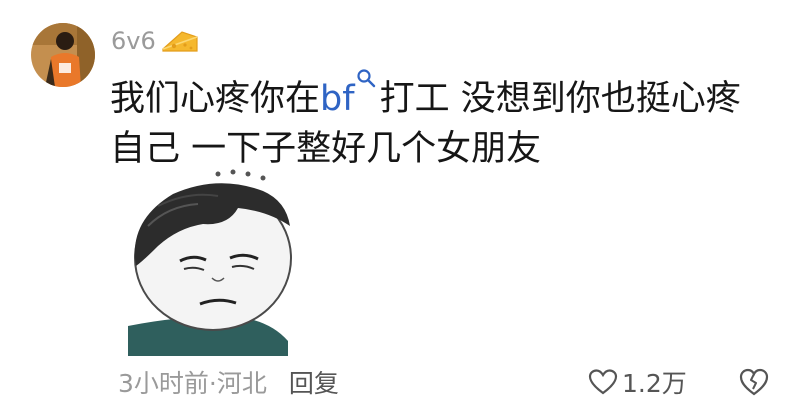 The width and height of the screenshot is (800, 415). I want to click on comment-text-part1: 我们心疼你在, so click(215, 99).